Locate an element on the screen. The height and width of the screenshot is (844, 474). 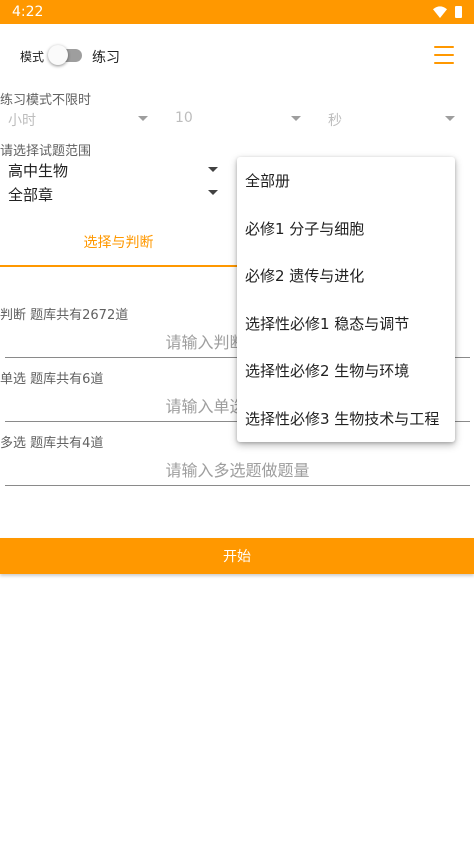
status-time: 4:22 is located at coordinates (28, 12).